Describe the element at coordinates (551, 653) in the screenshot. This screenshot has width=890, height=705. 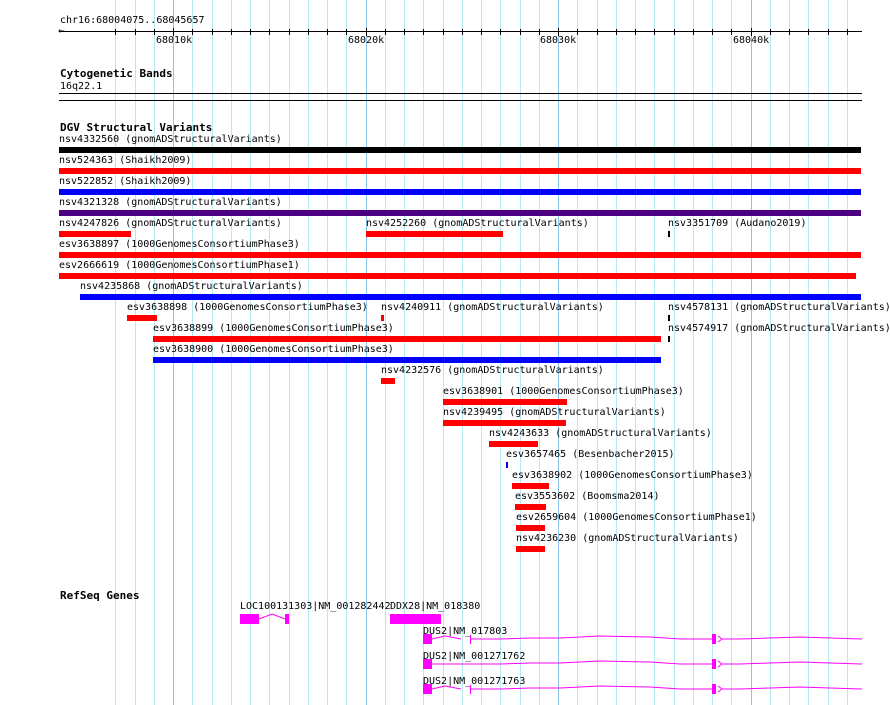
I see `gene-models` at that location.